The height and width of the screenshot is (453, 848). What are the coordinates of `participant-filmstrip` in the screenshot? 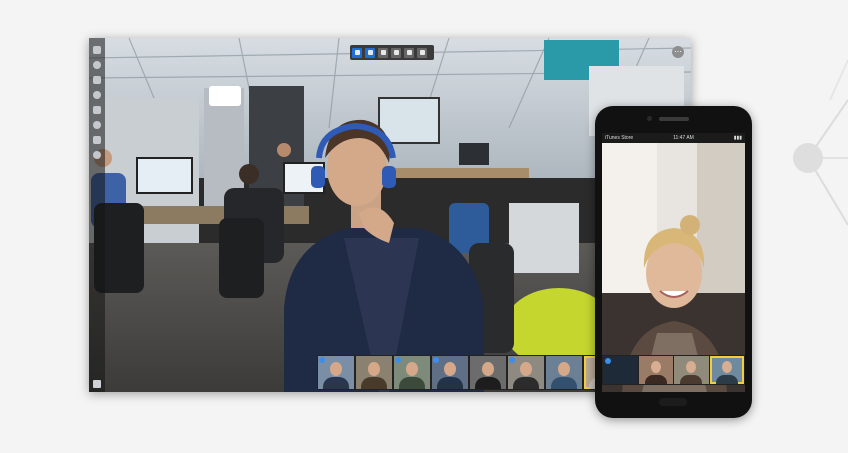 It's located at (469, 372).